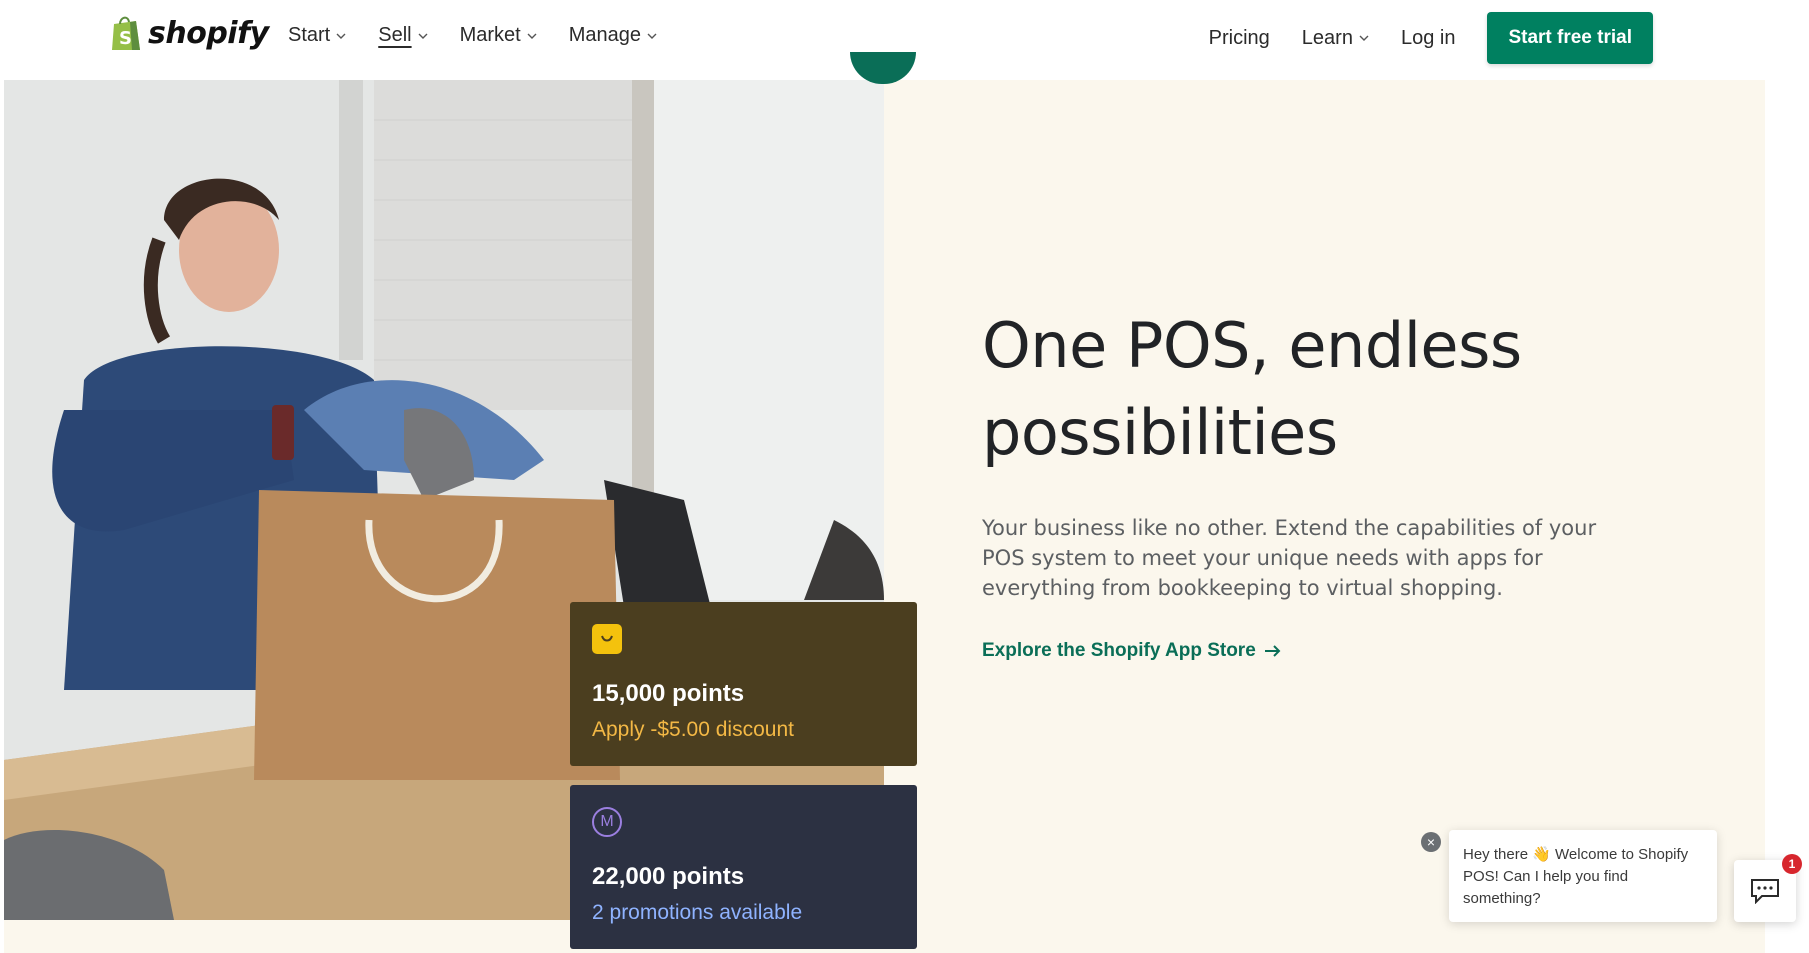 The height and width of the screenshot is (953, 1809). I want to click on arrow-right-icon, so click(1272, 651).